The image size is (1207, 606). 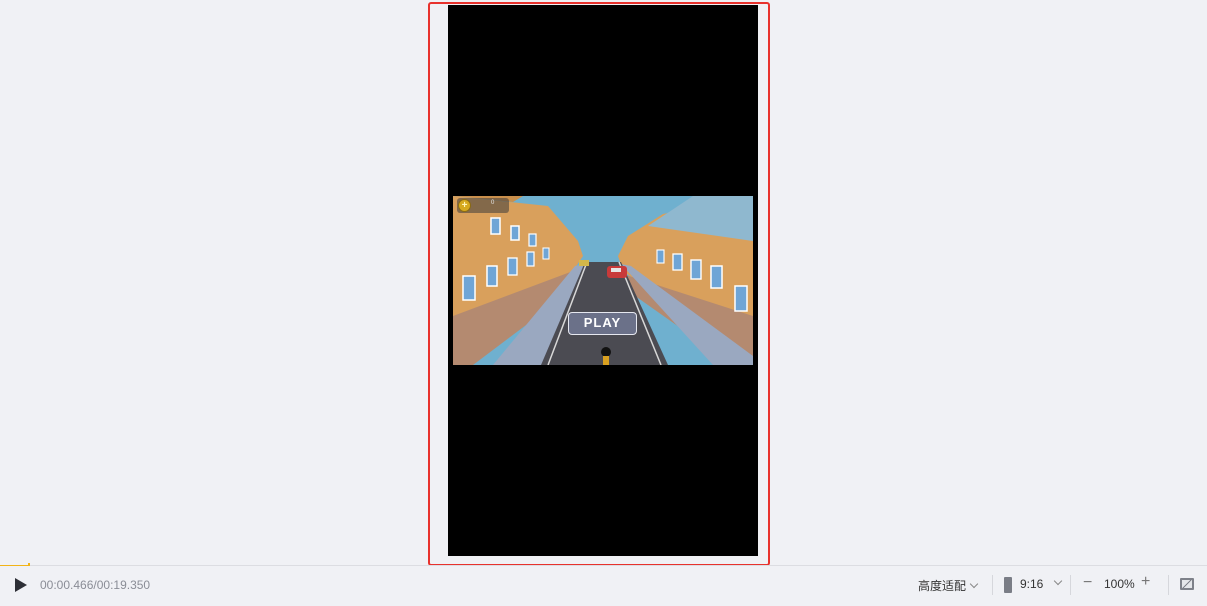 What do you see at coordinates (95, 585) in the screenshot?
I see `time-readout: 00:00.466/00:19.350` at bounding box center [95, 585].